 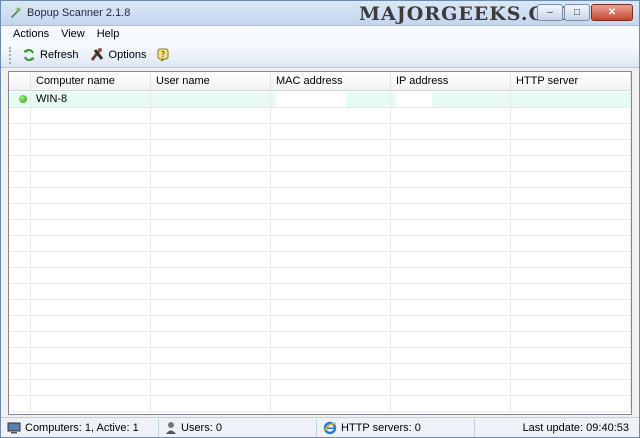 I want to click on close-button: ✕, so click(x=612, y=12).